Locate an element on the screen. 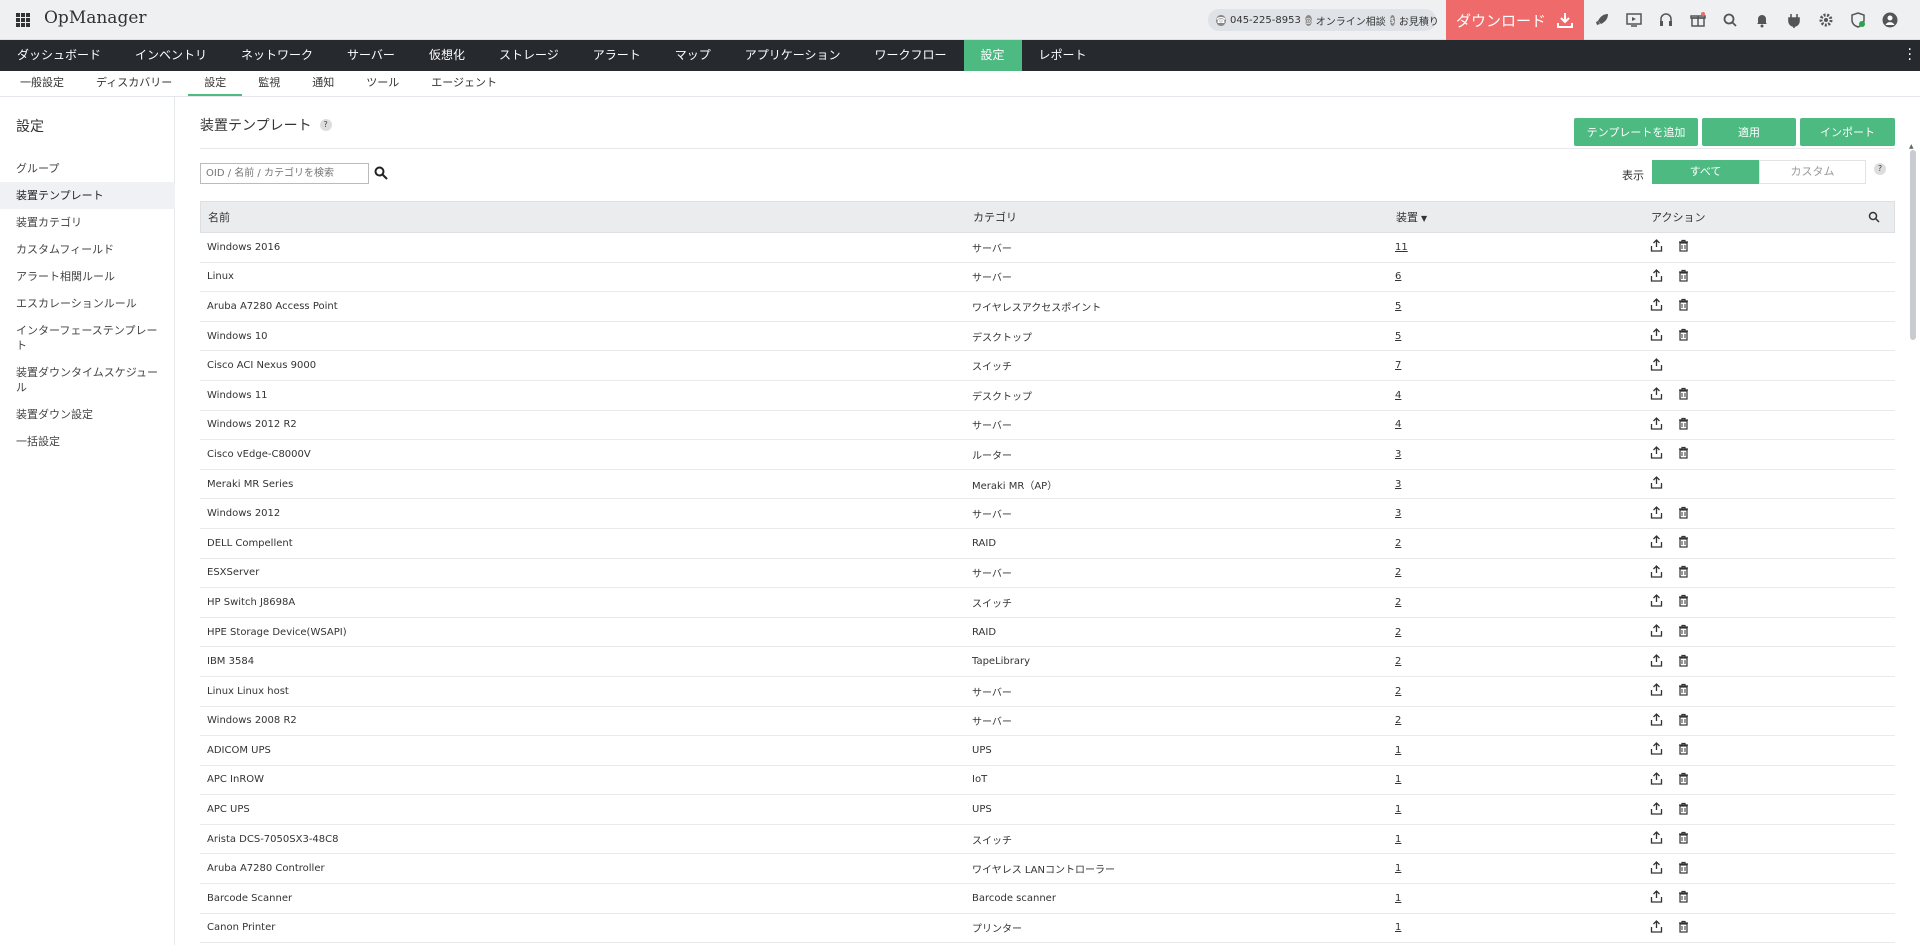 The width and height of the screenshot is (1920, 945). column-header-name: 名前 is located at coordinates (219, 217).